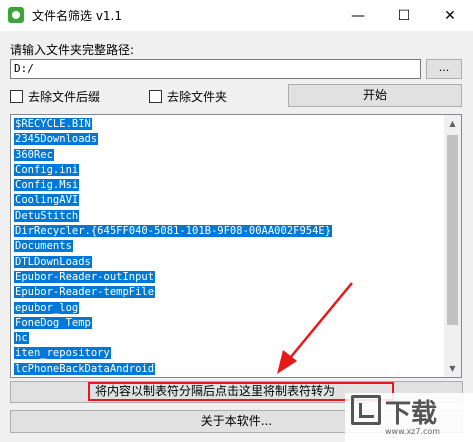  Describe the element at coordinates (53, 322) in the screenshot. I see `result-line-text: FoneDog Temp` at that location.